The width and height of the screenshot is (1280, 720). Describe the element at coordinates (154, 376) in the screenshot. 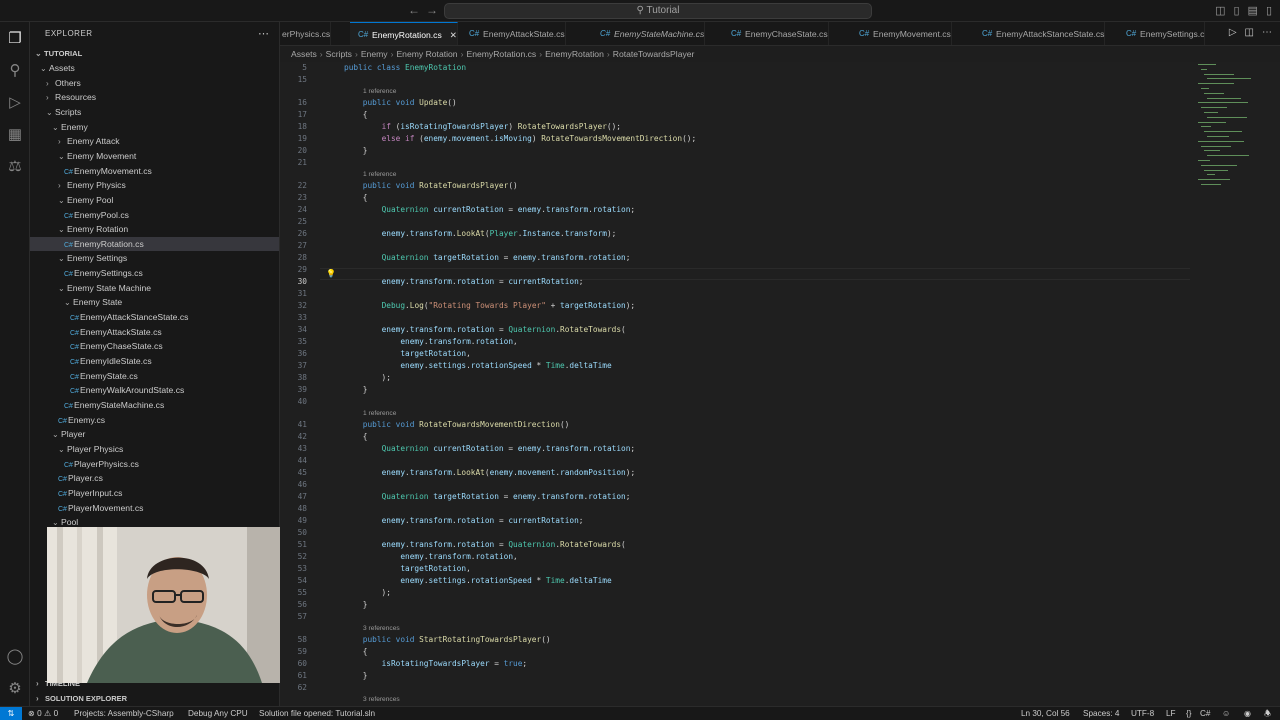

I see `tree-file: C#EnemyState.cs` at that location.